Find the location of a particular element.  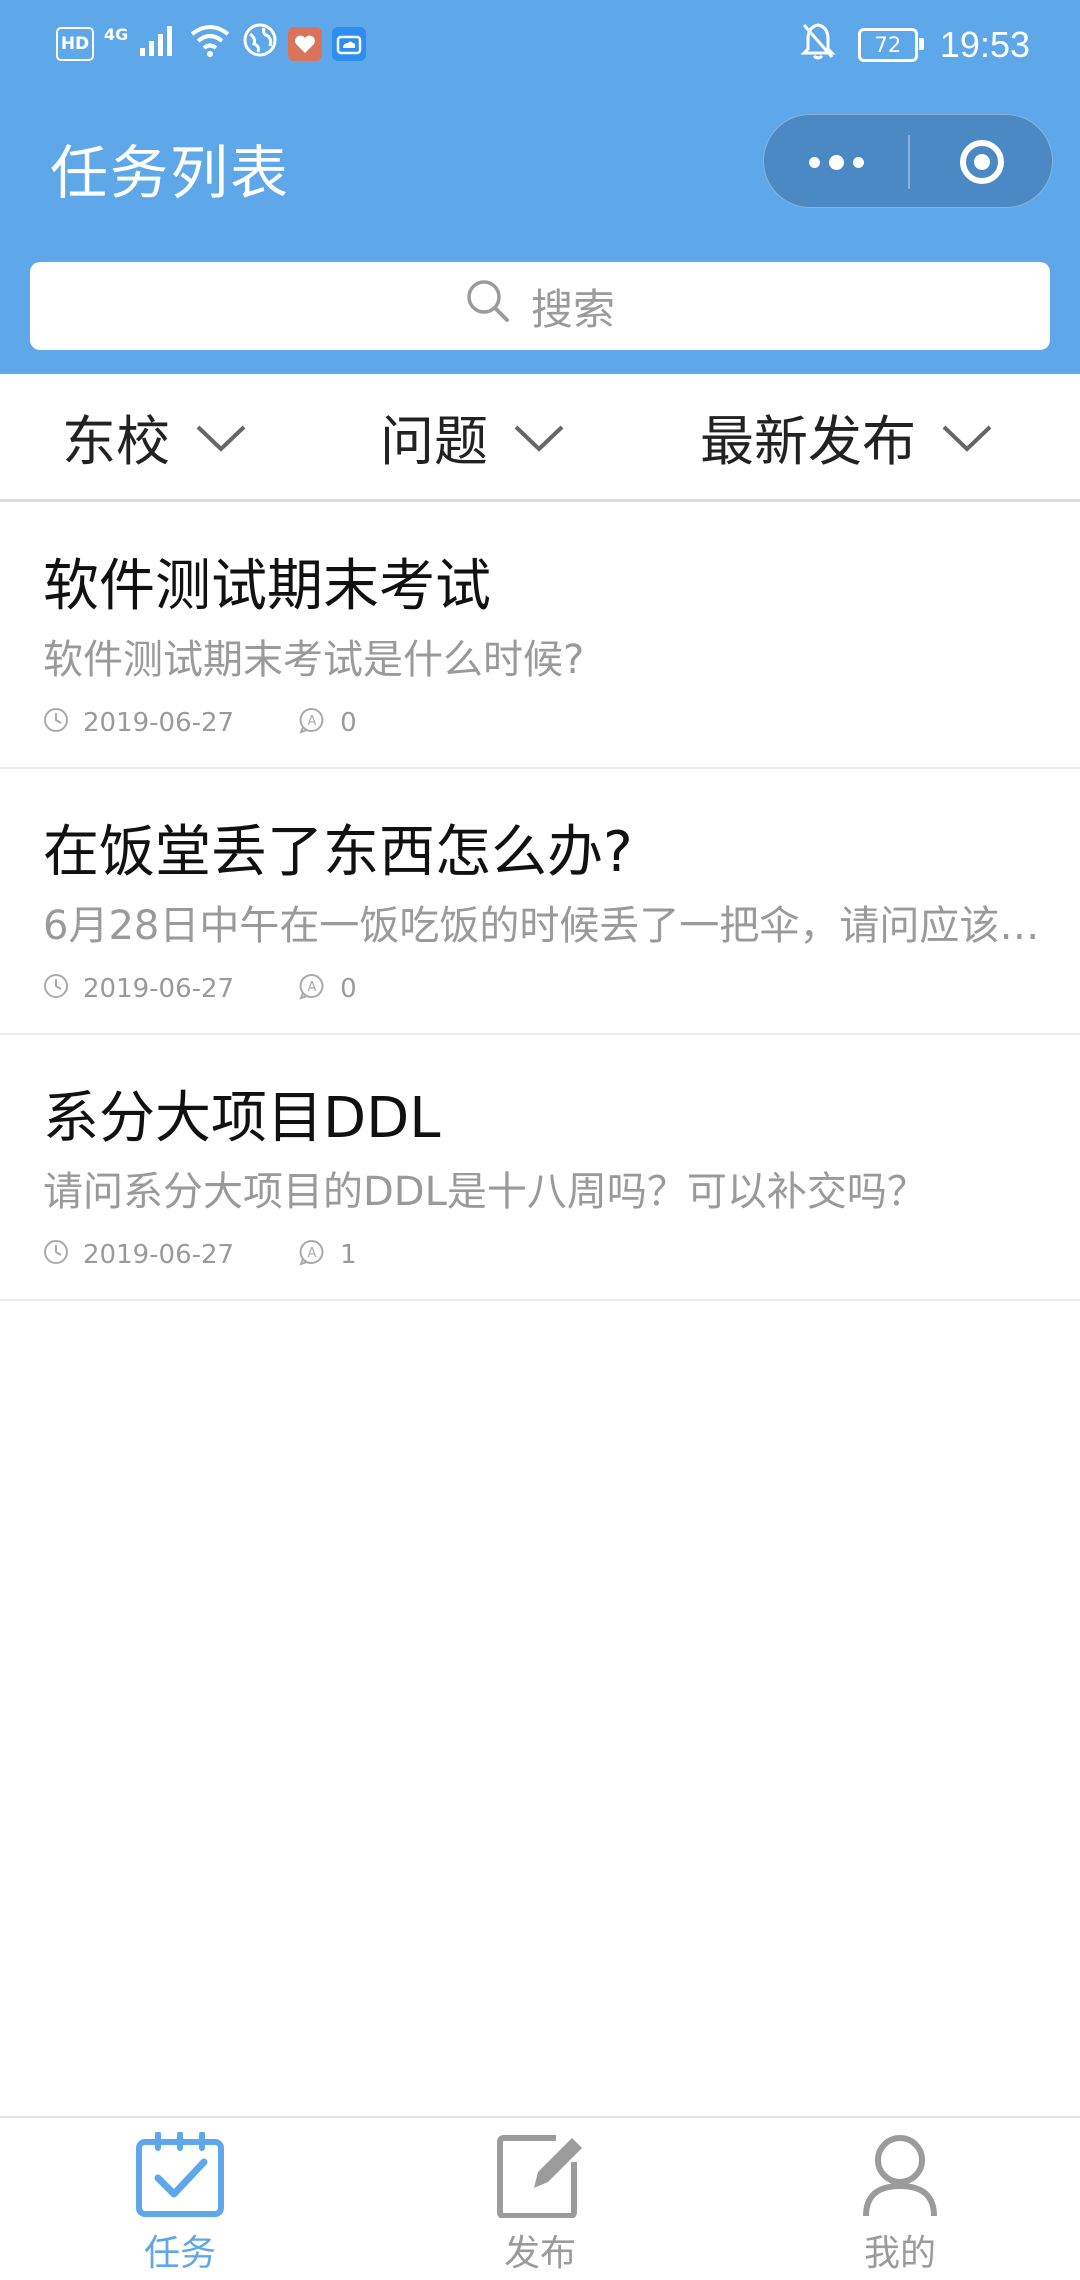

filter-label: 问题 is located at coordinates (434, 441).